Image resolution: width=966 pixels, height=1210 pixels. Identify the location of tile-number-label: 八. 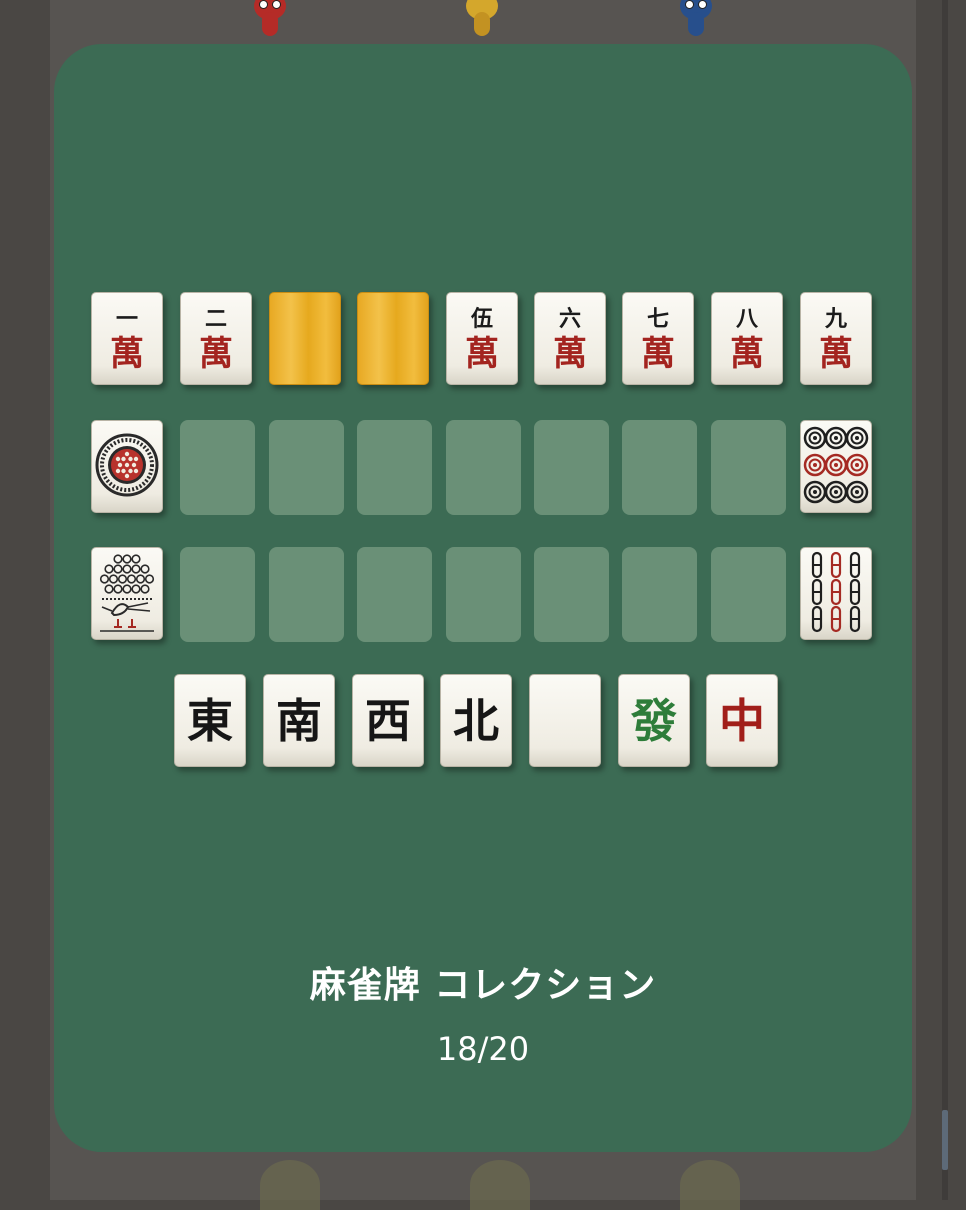
(746, 318).